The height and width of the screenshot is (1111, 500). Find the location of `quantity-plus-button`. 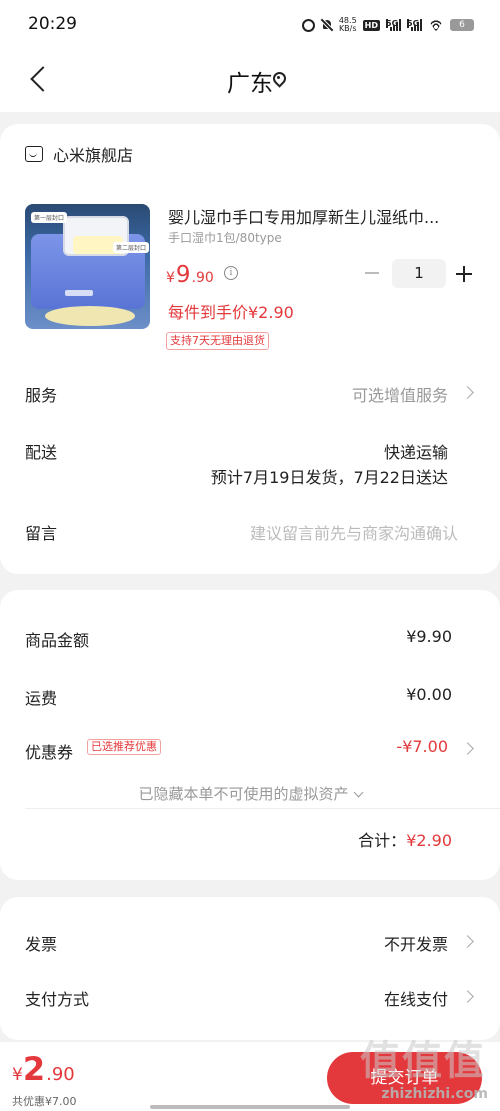

quantity-plus-button is located at coordinates (464, 274).